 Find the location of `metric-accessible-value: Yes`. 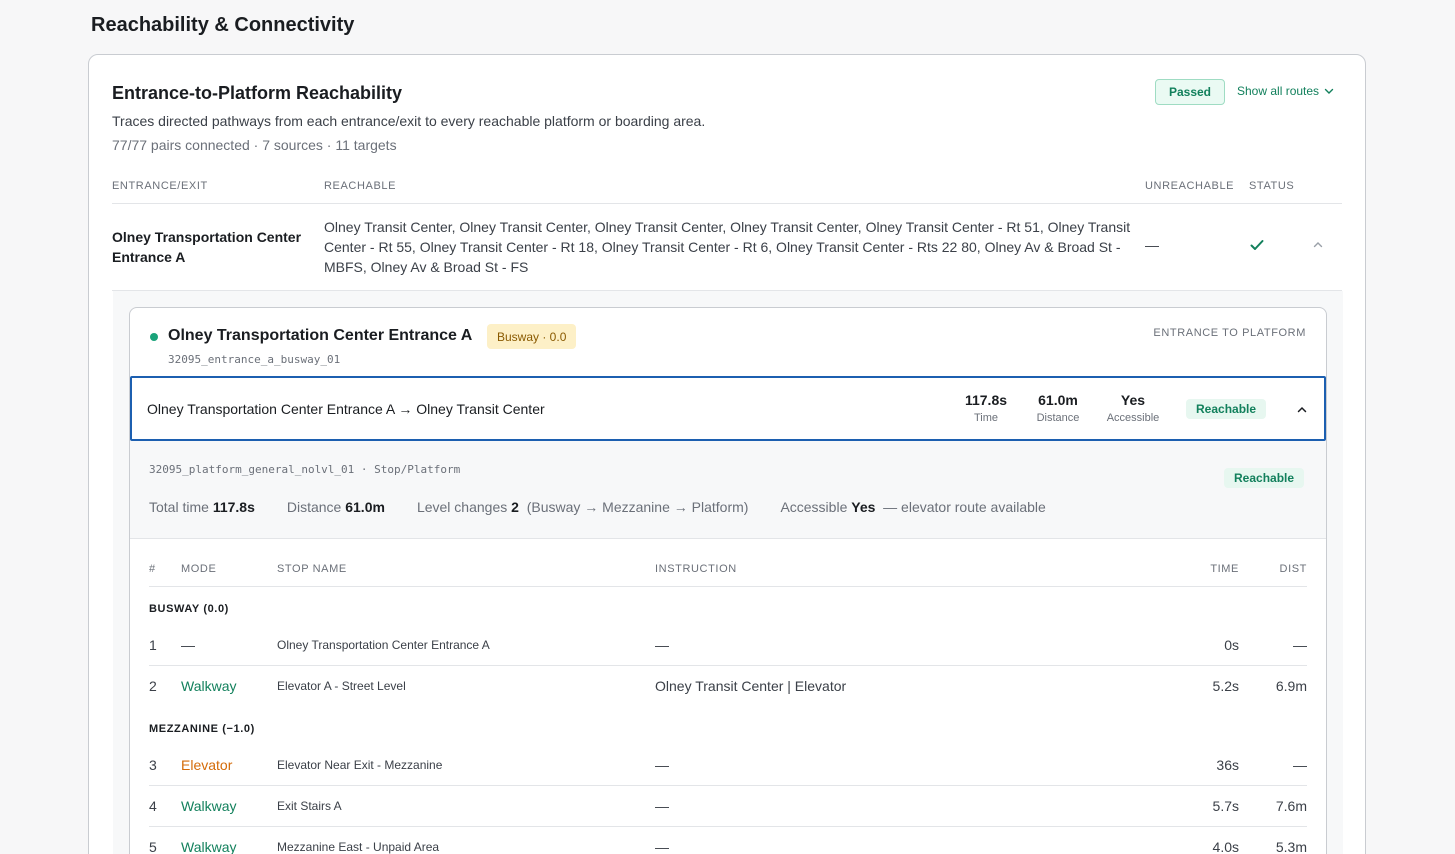

metric-accessible-value: Yes is located at coordinates (1133, 400).